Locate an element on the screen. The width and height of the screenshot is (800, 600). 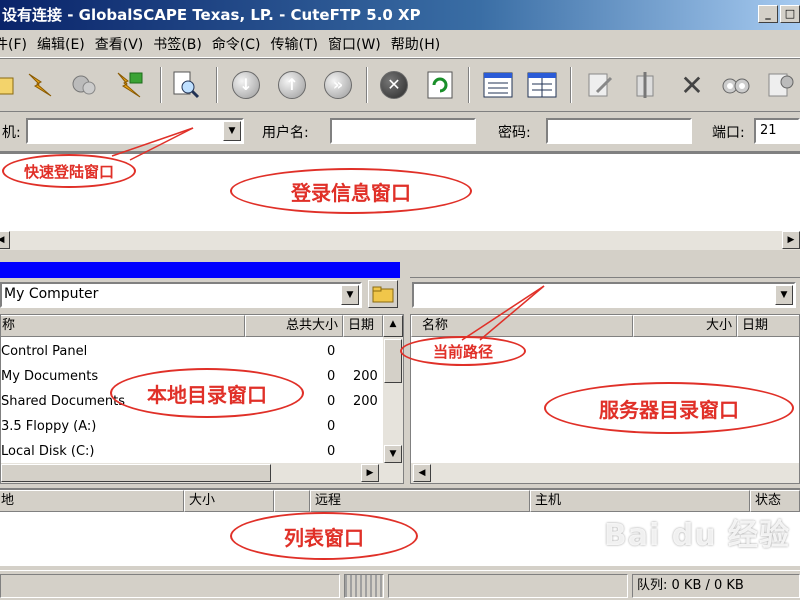
view-list-button is located at coordinates (498, 85).